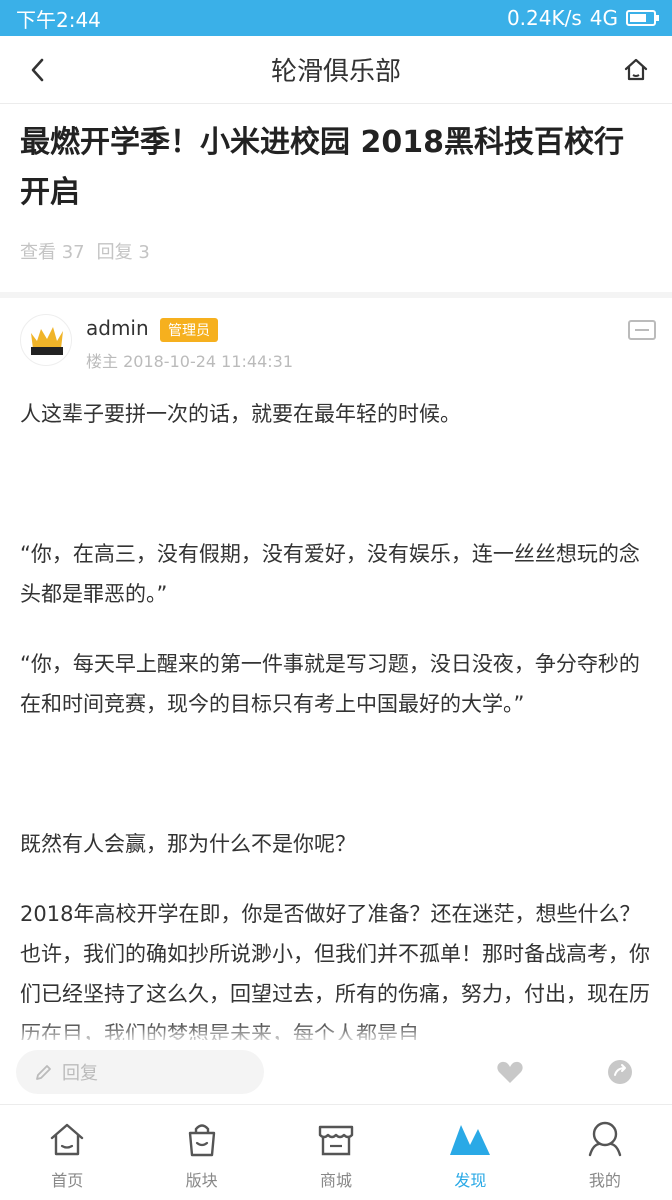 The width and height of the screenshot is (672, 1200). What do you see at coordinates (190, 361) in the screenshot?
I see `post-time: 楼主 2018-10-24 11:44:31` at bounding box center [190, 361].